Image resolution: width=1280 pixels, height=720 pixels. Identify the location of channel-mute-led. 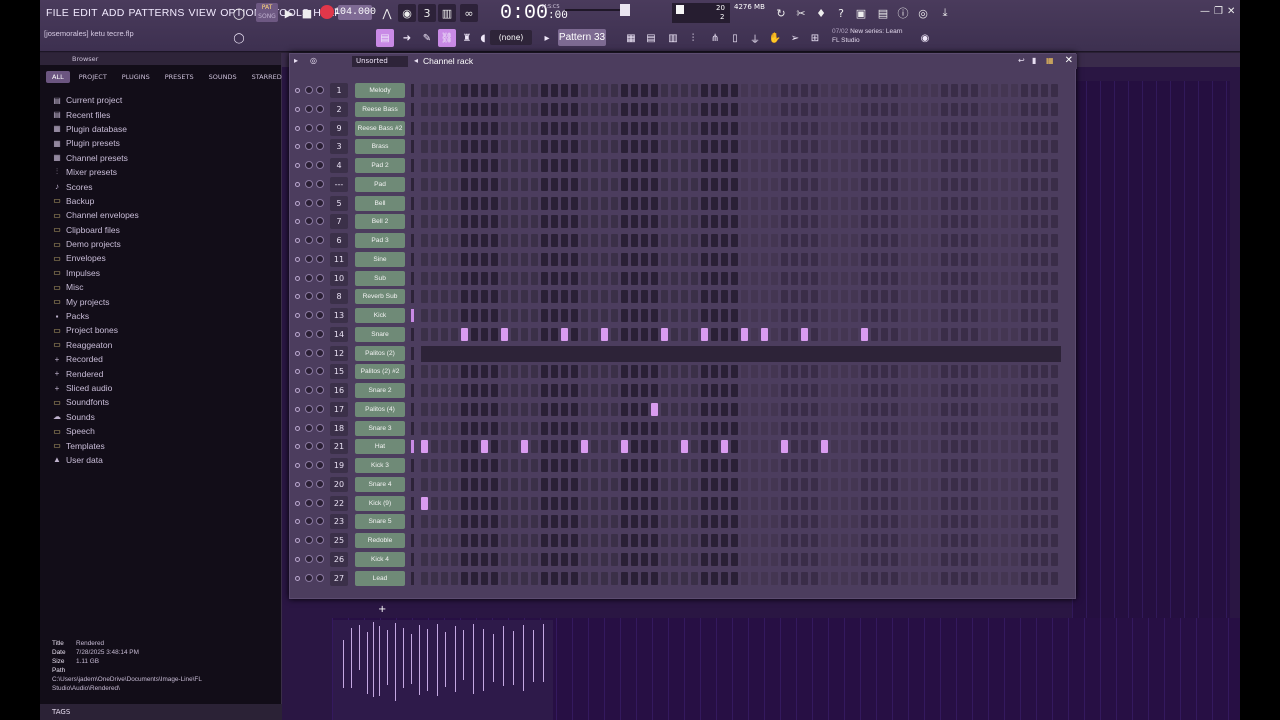
(297, 334).